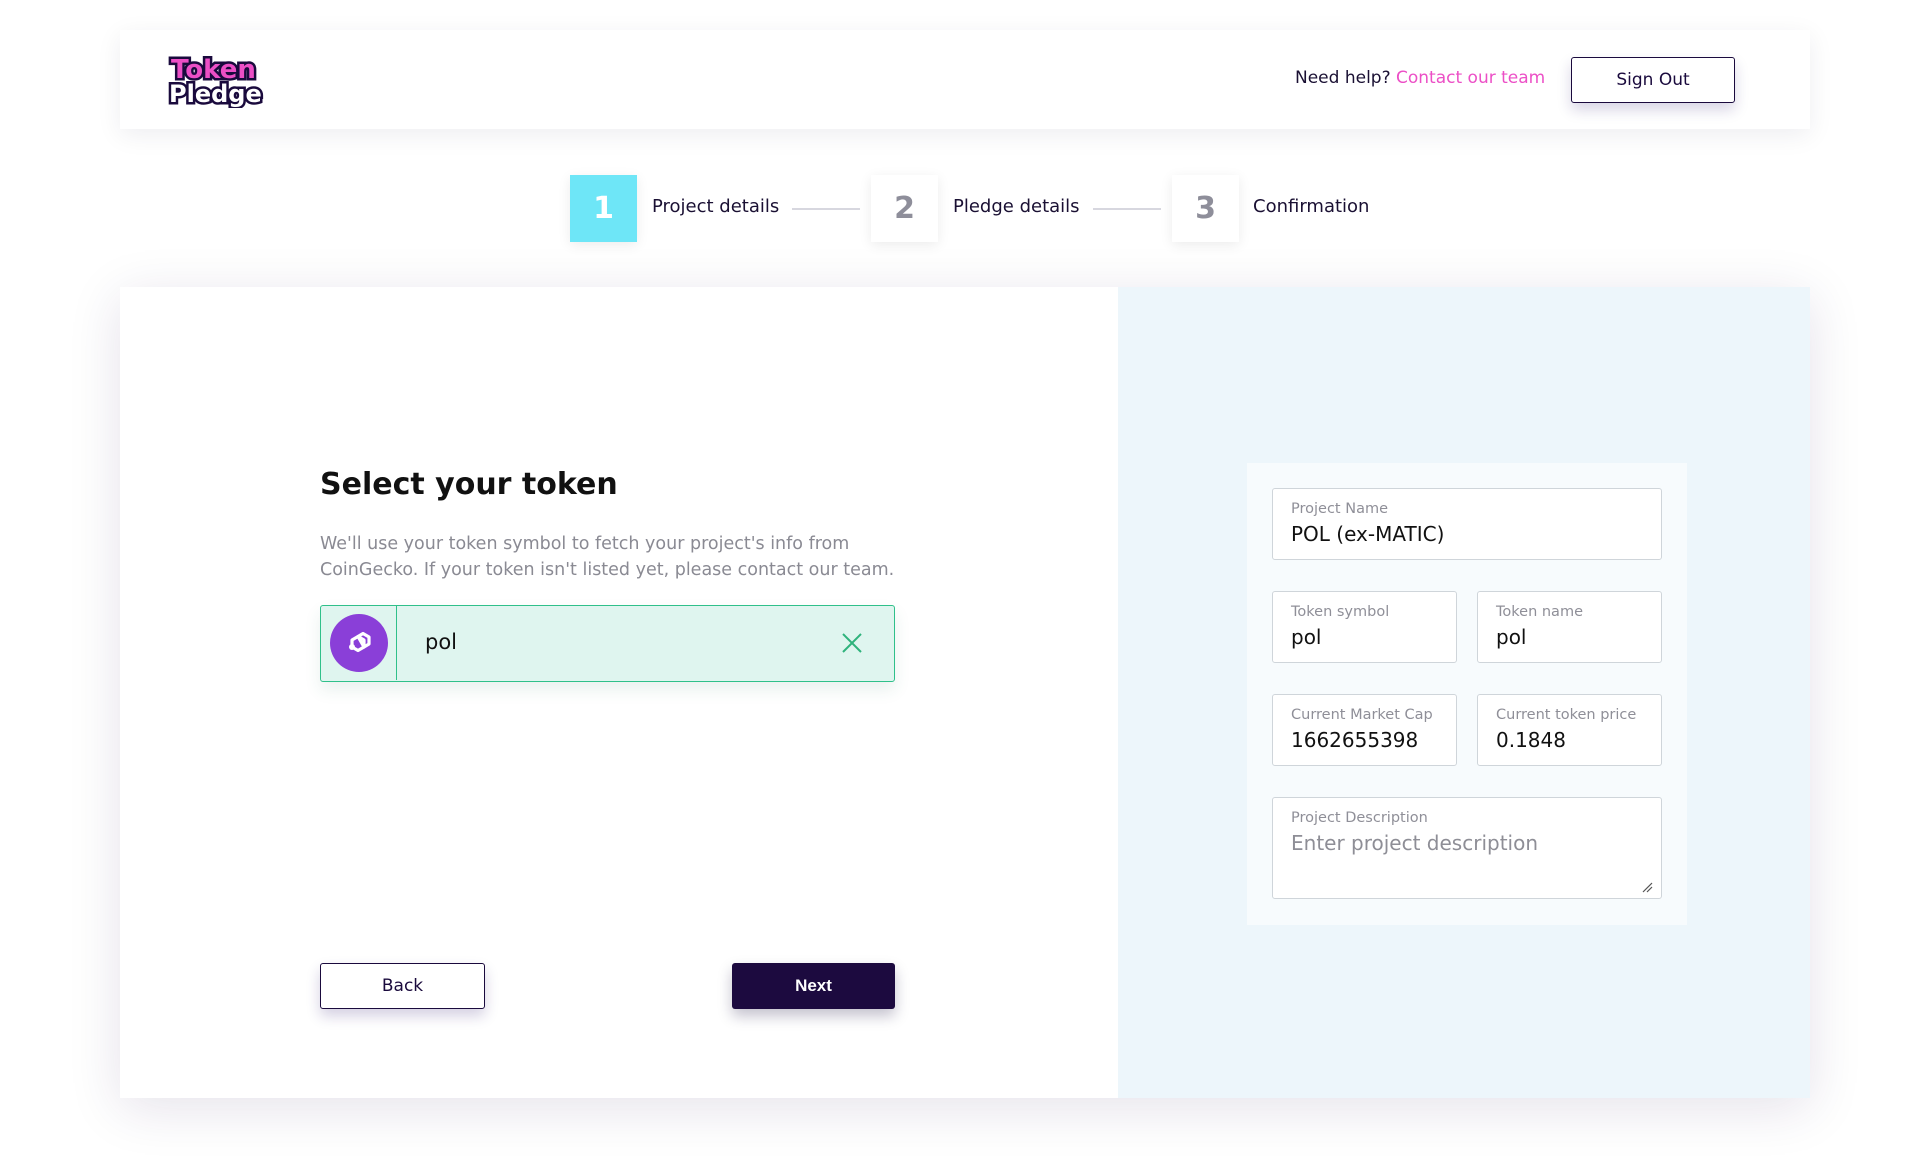 This screenshot has width=1920, height=1167. What do you see at coordinates (1539, 612) in the screenshot?
I see `token-name-label: Token name` at bounding box center [1539, 612].